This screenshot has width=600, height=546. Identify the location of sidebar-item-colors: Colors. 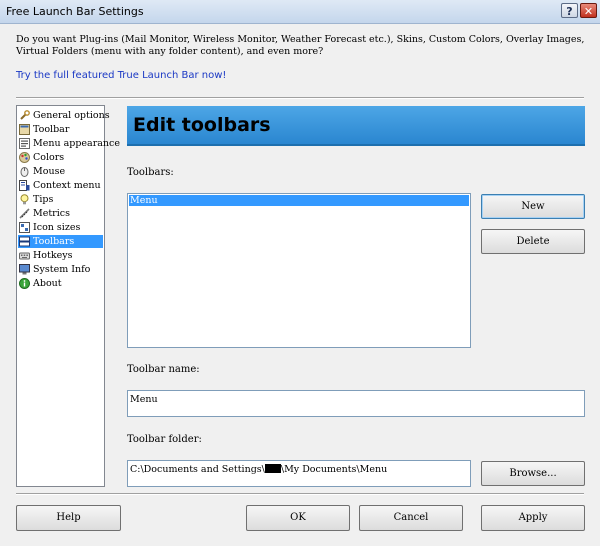
(60, 157).